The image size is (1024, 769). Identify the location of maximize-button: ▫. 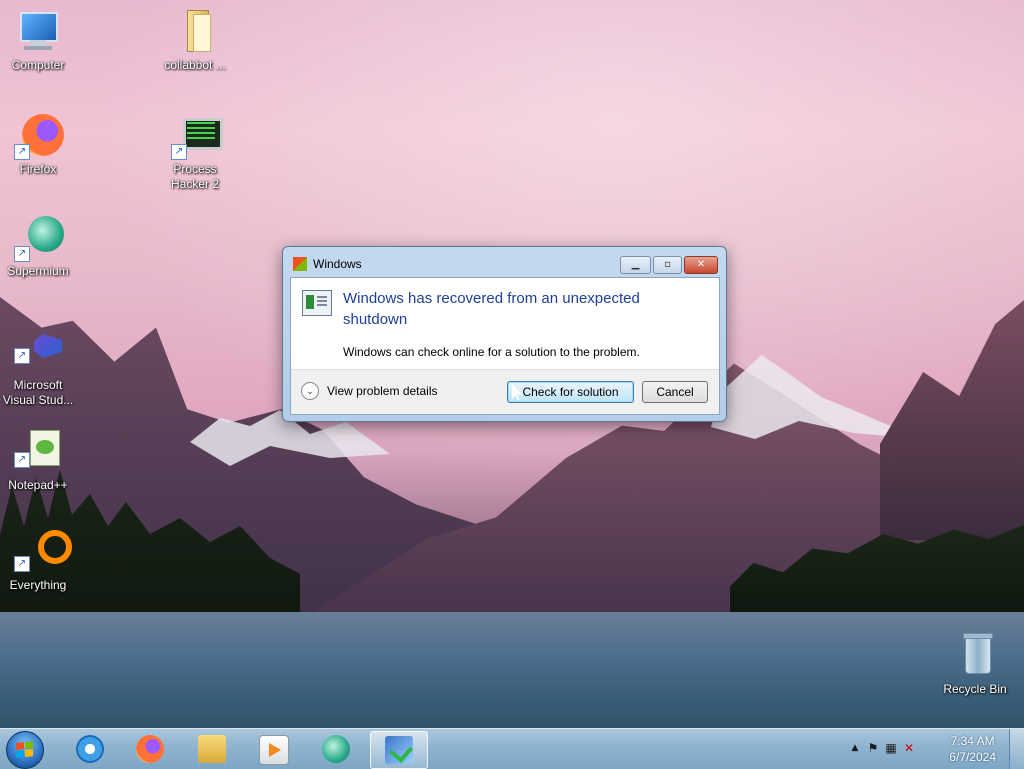
(667, 265).